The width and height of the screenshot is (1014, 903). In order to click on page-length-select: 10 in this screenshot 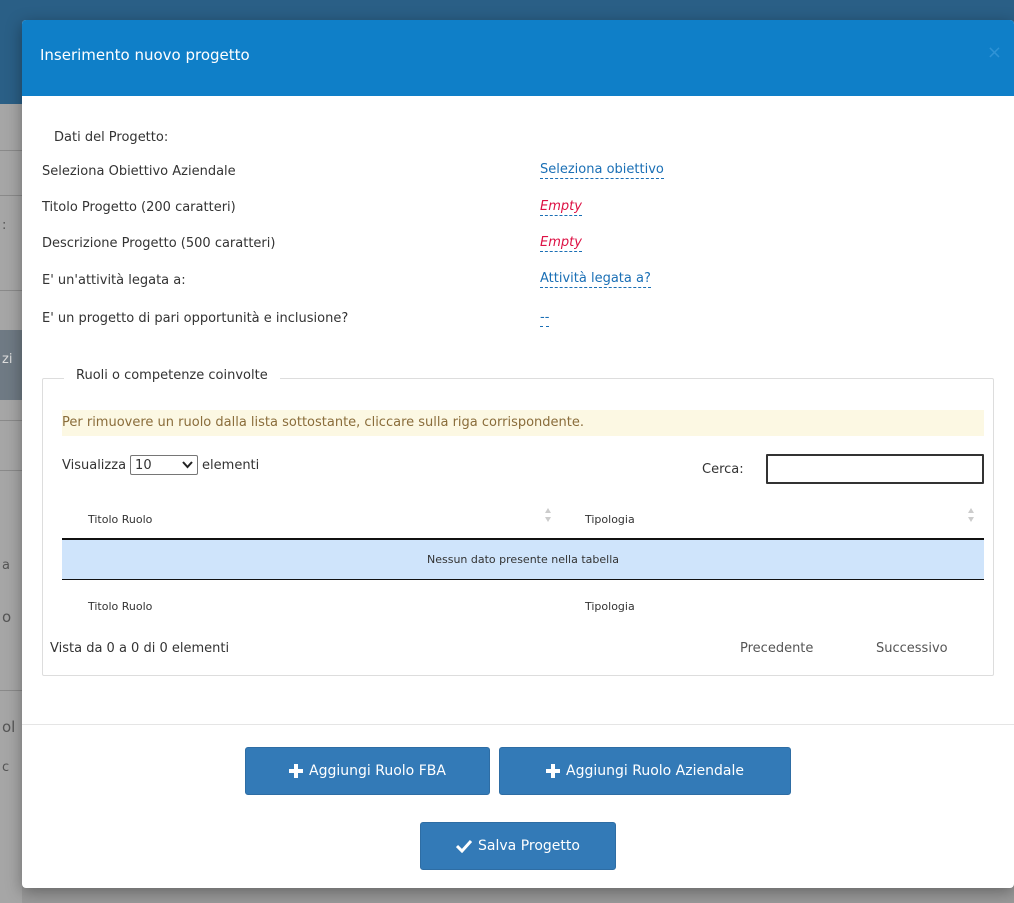, I will do `click(164, 465)`.